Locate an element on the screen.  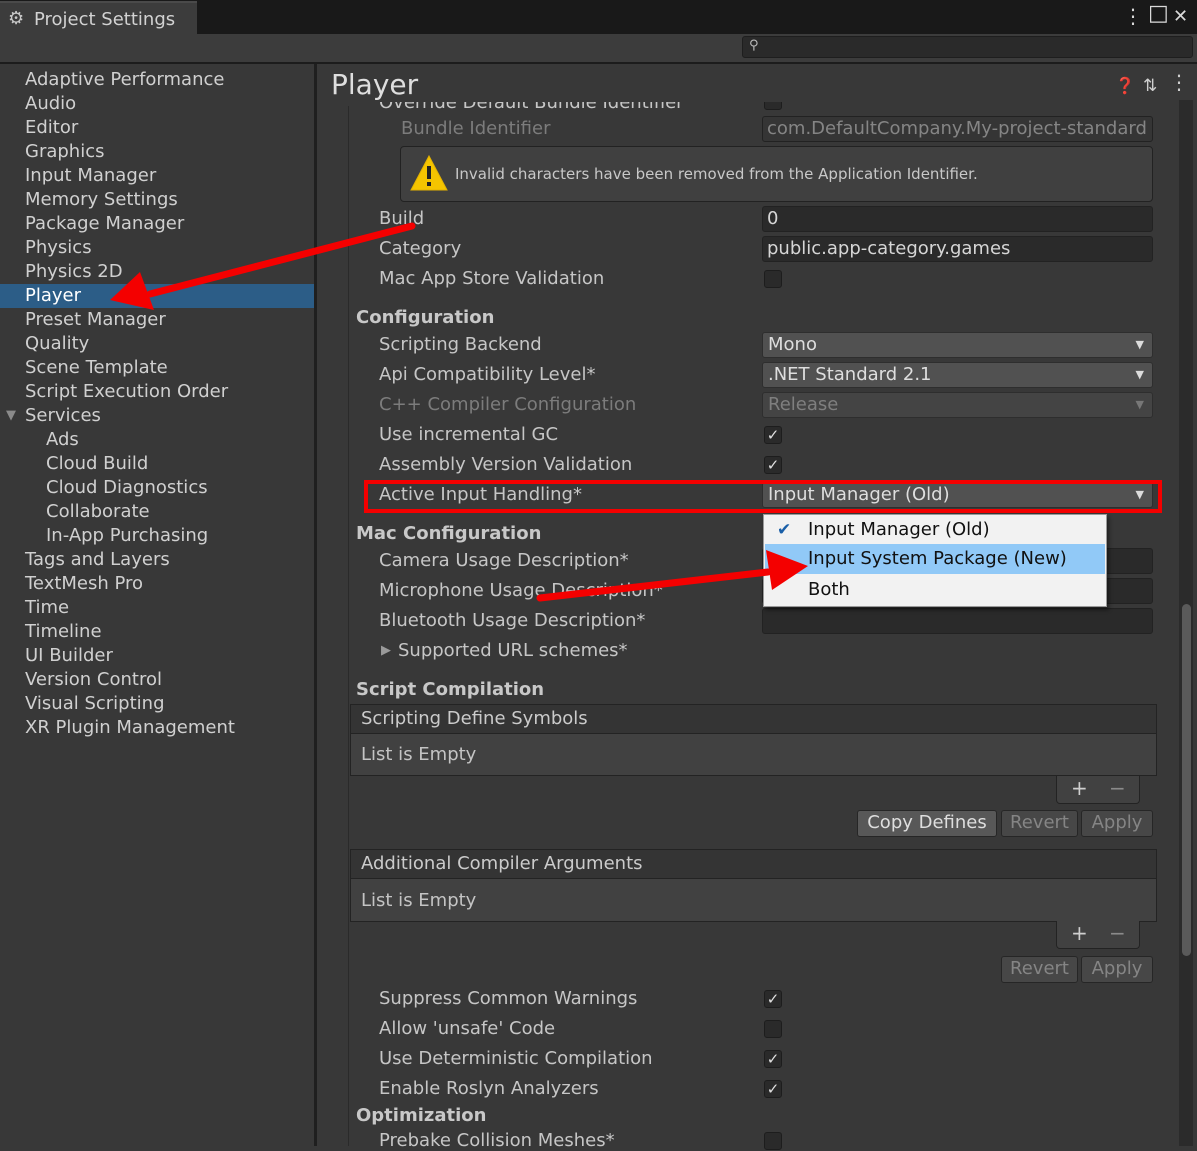
sidebar-item-label: Audio is located at coordinates (51, 103).